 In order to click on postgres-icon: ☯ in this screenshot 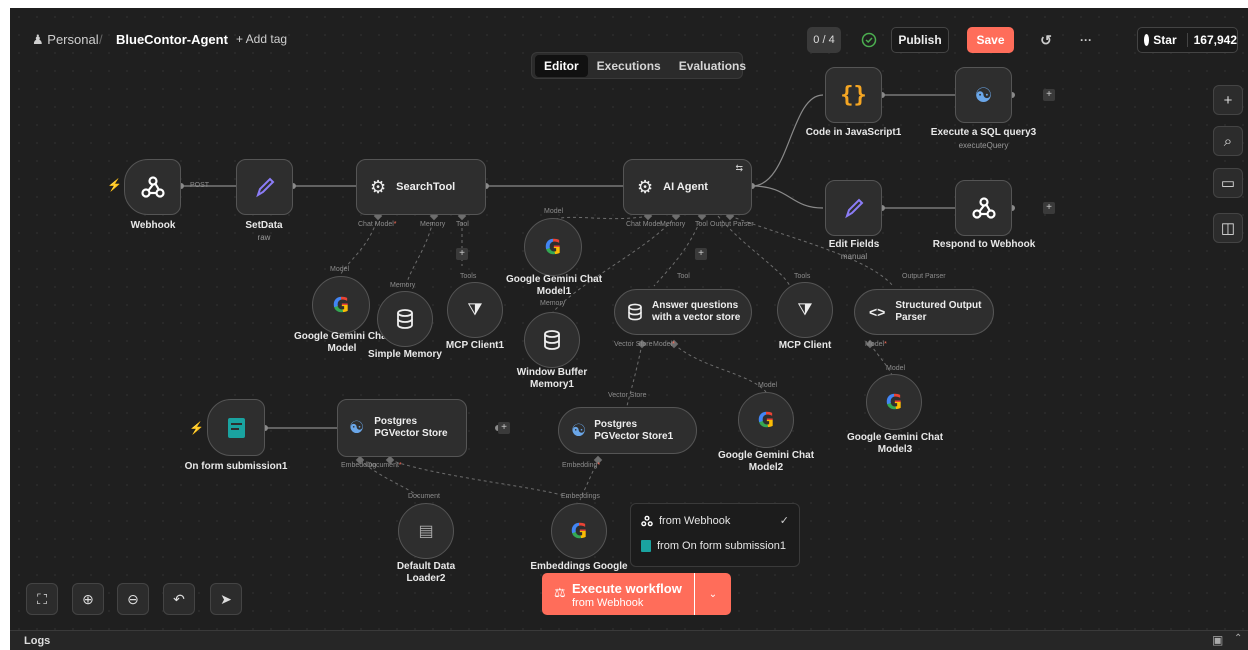, I will do `click(357, 427)`.